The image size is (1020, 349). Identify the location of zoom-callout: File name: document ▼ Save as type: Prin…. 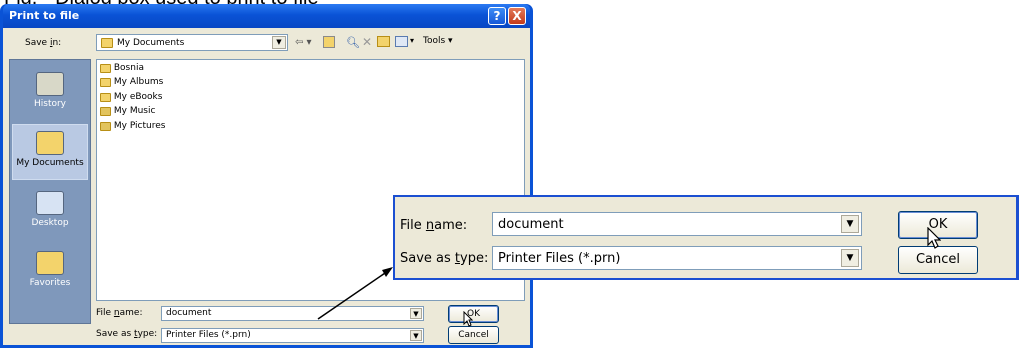
(706, 237).